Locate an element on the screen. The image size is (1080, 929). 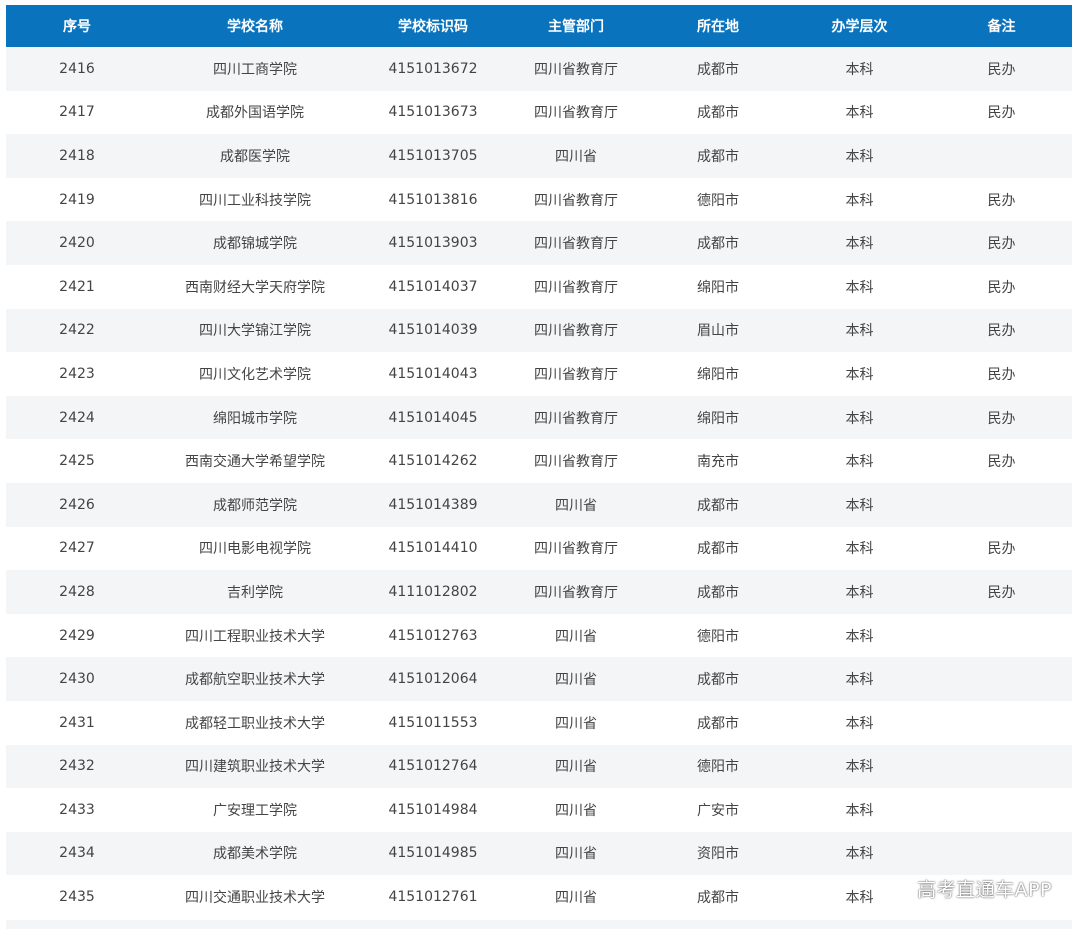
table-row: 2421 西南财经大学天府学院 4151014037 四川省教育厅 绵阳市 本科 民办 is located at coordinates (539, 286).